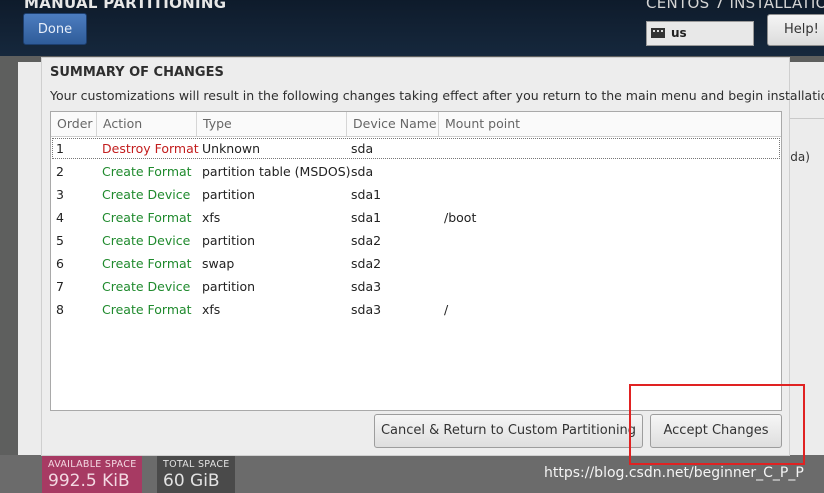 The image size is (824, 493). Describe the element at coordinates (196, 464) in the screenshot. I see `total-space-label: TOTAL SPACE` at that location.